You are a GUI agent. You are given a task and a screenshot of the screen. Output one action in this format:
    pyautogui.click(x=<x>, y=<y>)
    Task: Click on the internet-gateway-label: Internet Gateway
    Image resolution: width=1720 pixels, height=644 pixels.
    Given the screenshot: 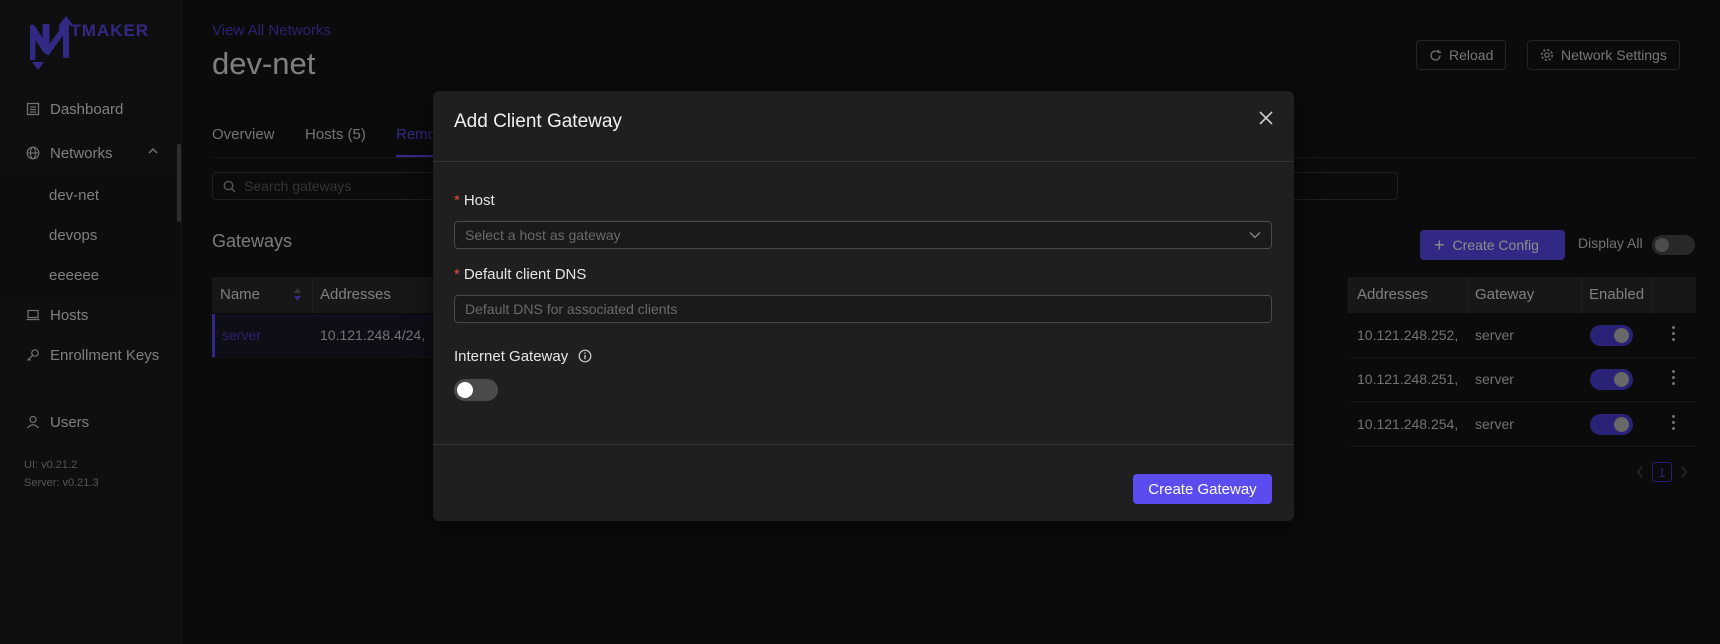 What is the action you would take?
    pyautogui.click(x=523, y=356)
    